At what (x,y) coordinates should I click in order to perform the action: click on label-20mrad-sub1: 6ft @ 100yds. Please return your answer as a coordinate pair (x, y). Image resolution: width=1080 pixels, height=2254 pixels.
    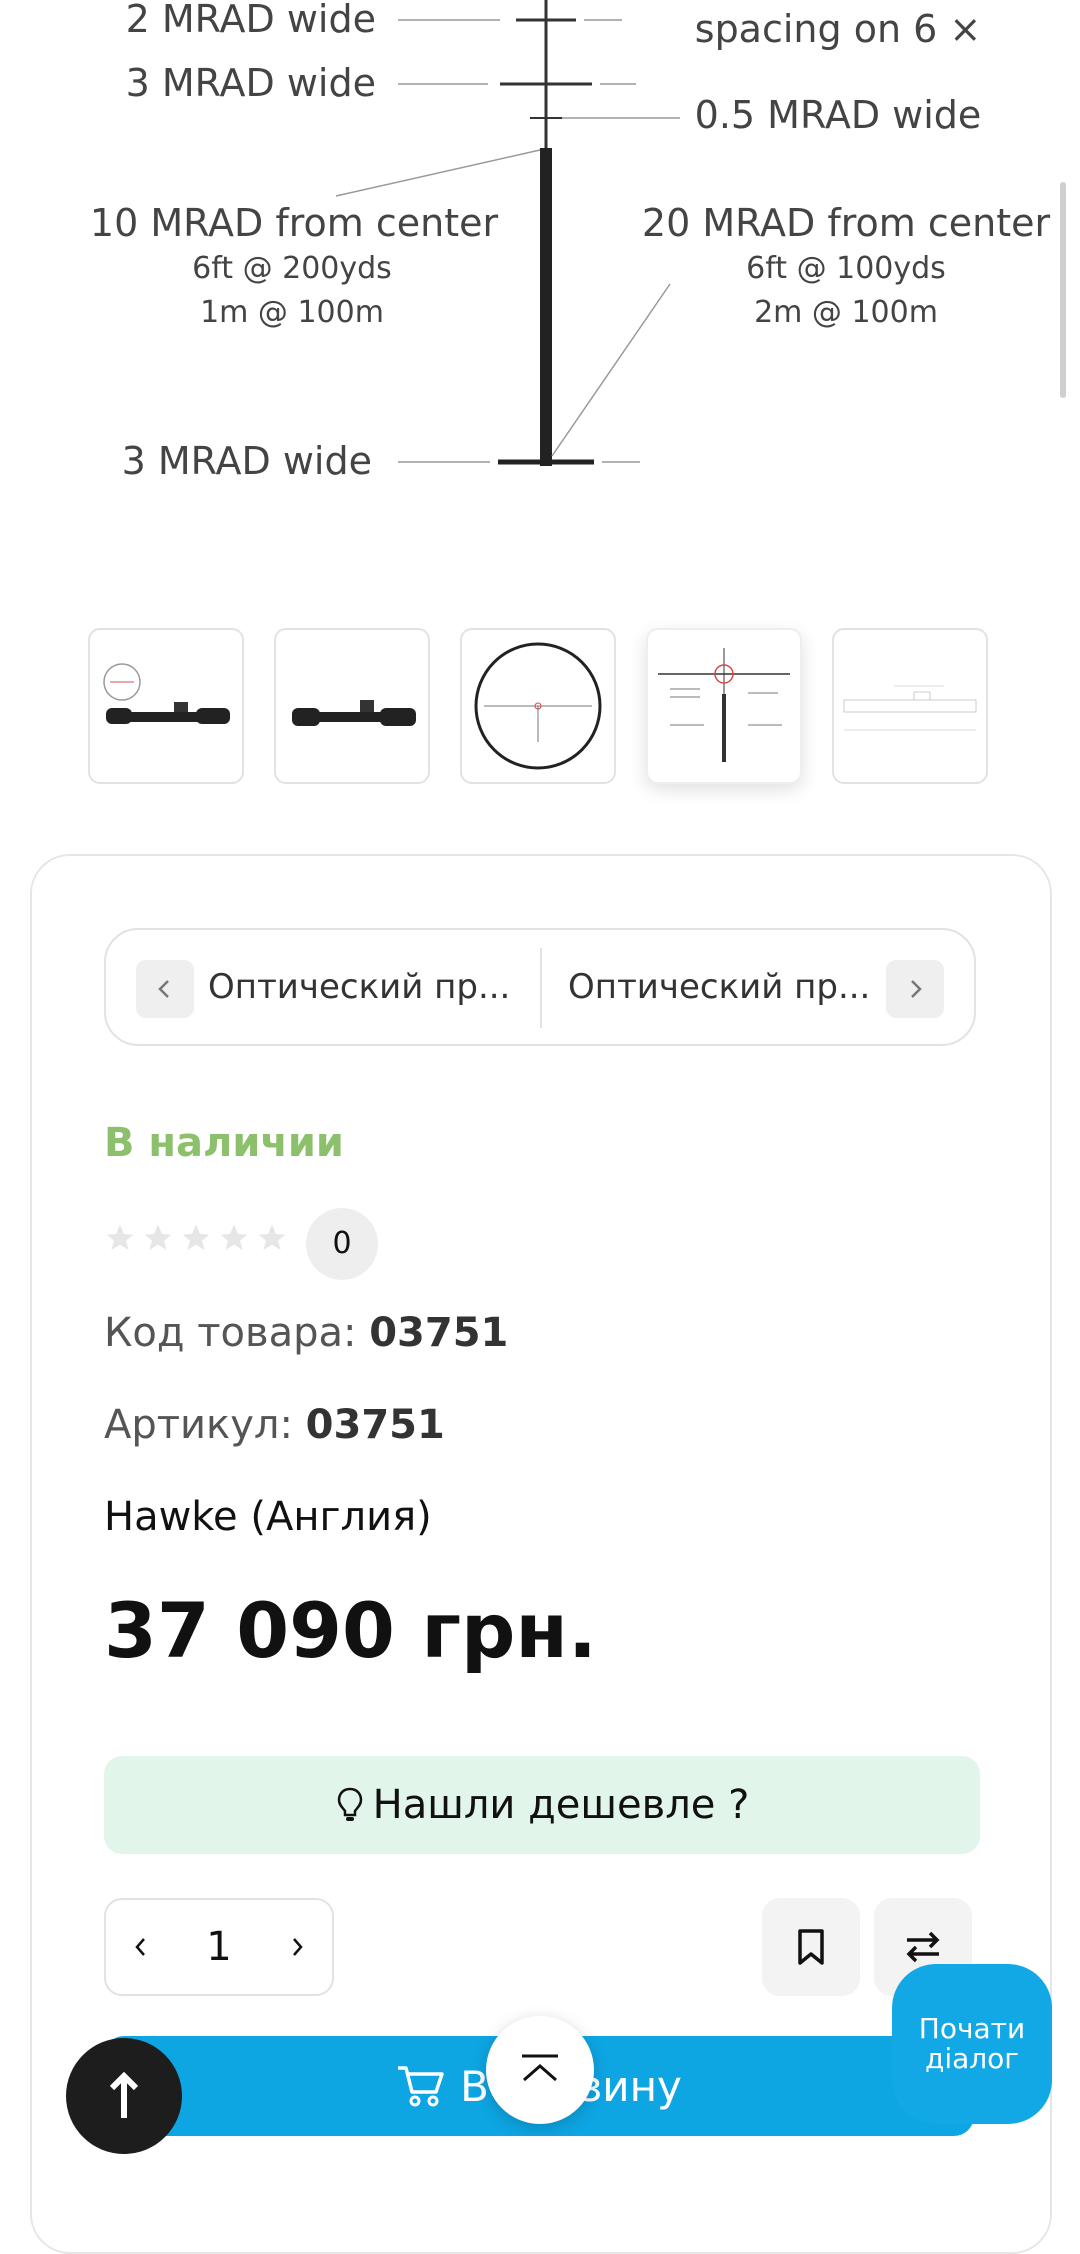
    Looking at the image, I should click on (846, 268).